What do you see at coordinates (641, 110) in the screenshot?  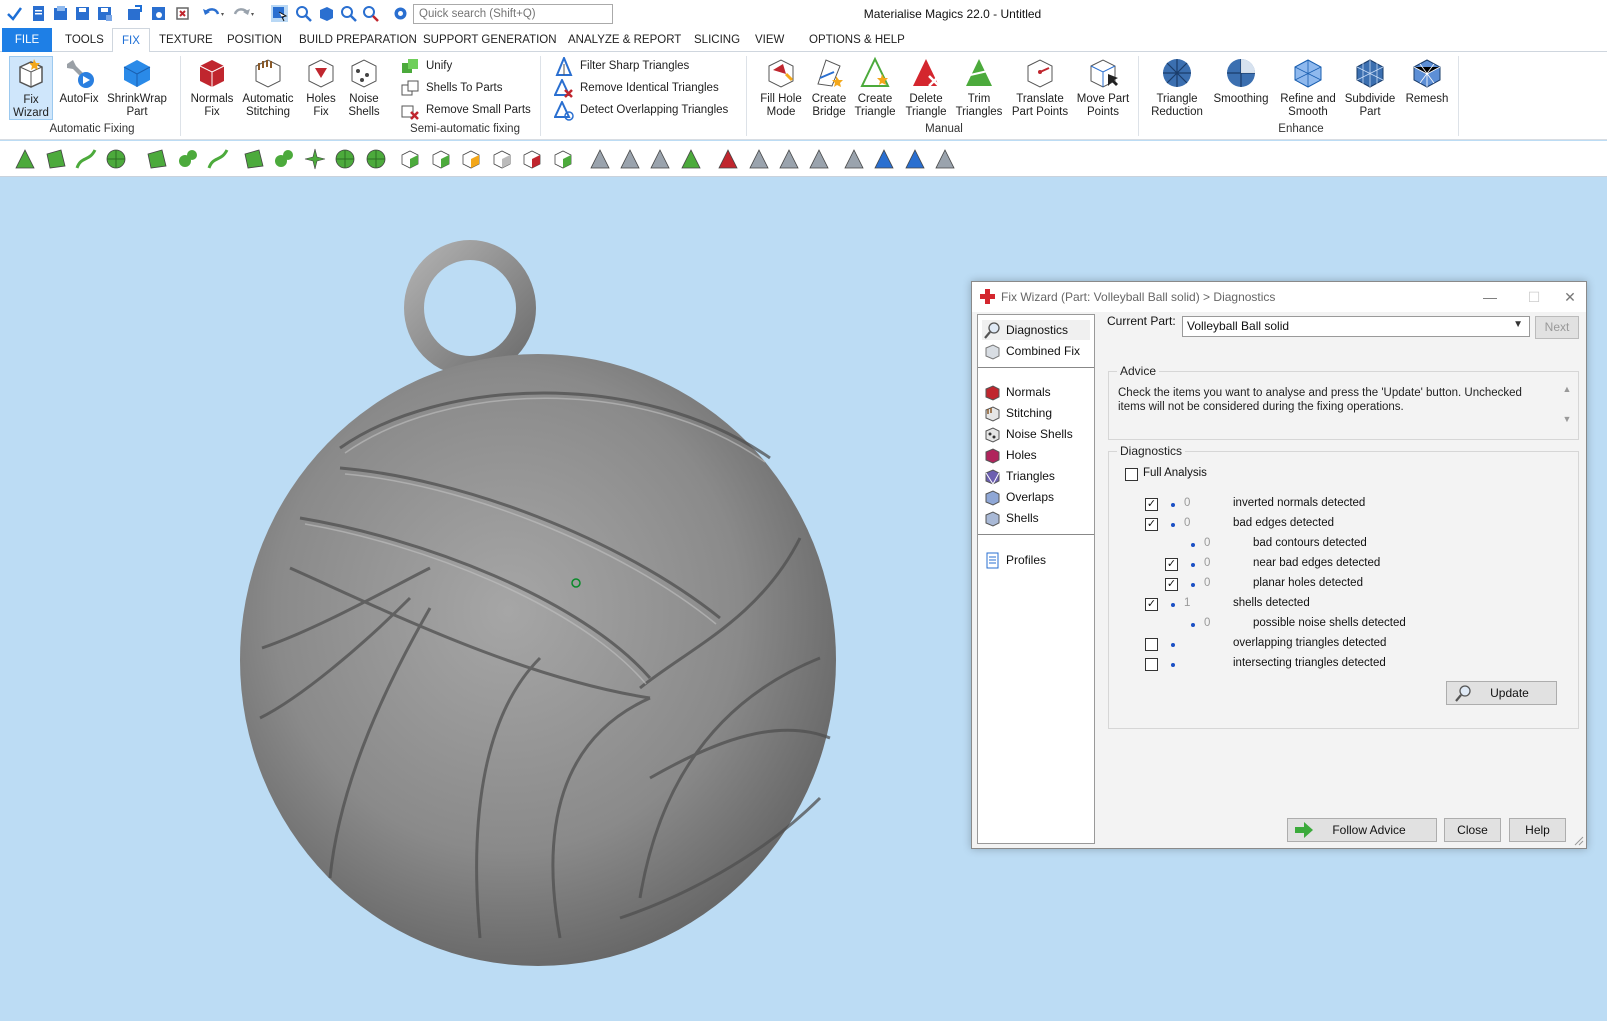 I see `detect-overlapping-triangles-button: Detect Overlapping Triangles` at bounding box center [641, 110].